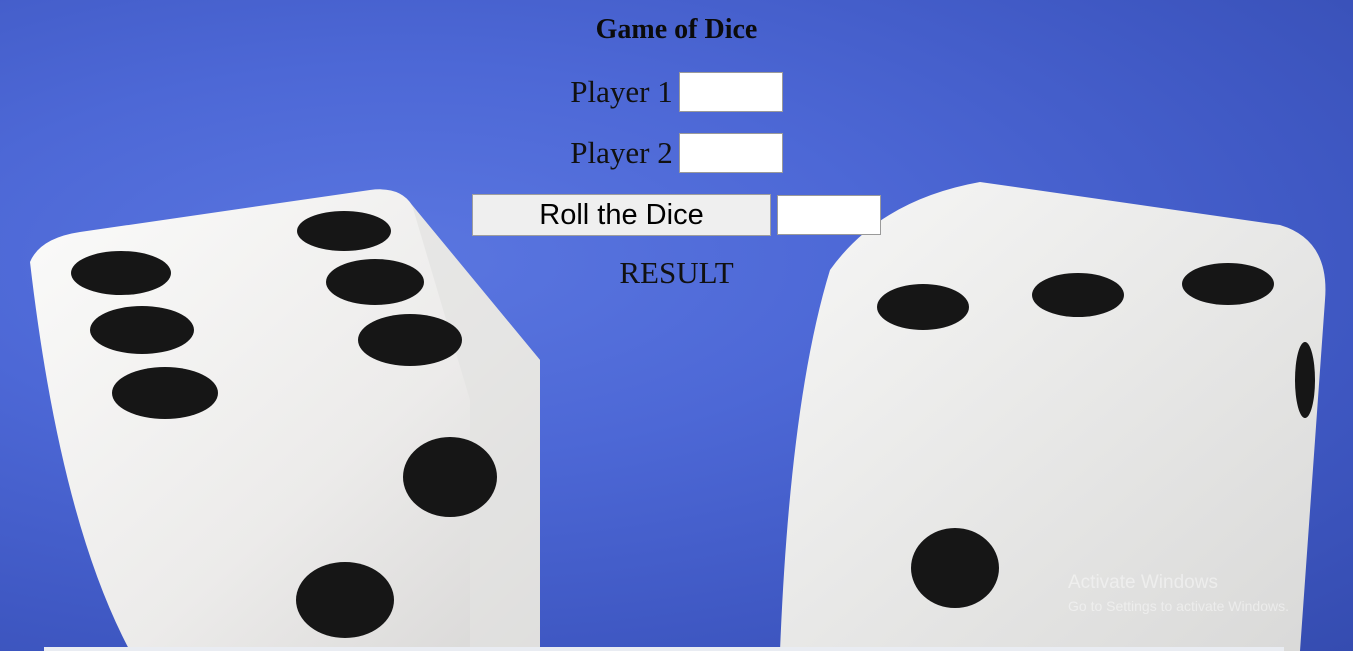  Describe the element at coordinates (730, 153) in the screenshot. I see `player2-input` at that location.